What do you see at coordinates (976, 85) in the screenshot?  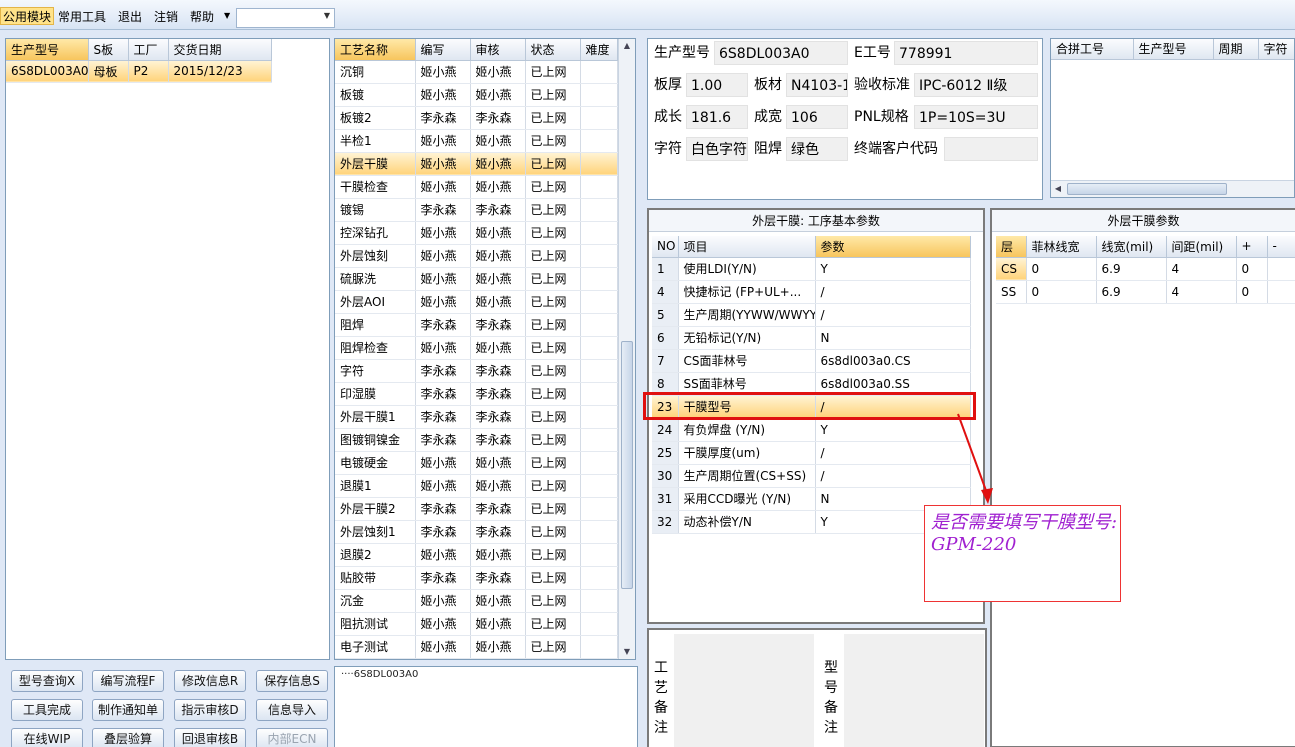 I see `standard-field: IPC-6012 Ⅱ级` at bounding box center [976, 85].